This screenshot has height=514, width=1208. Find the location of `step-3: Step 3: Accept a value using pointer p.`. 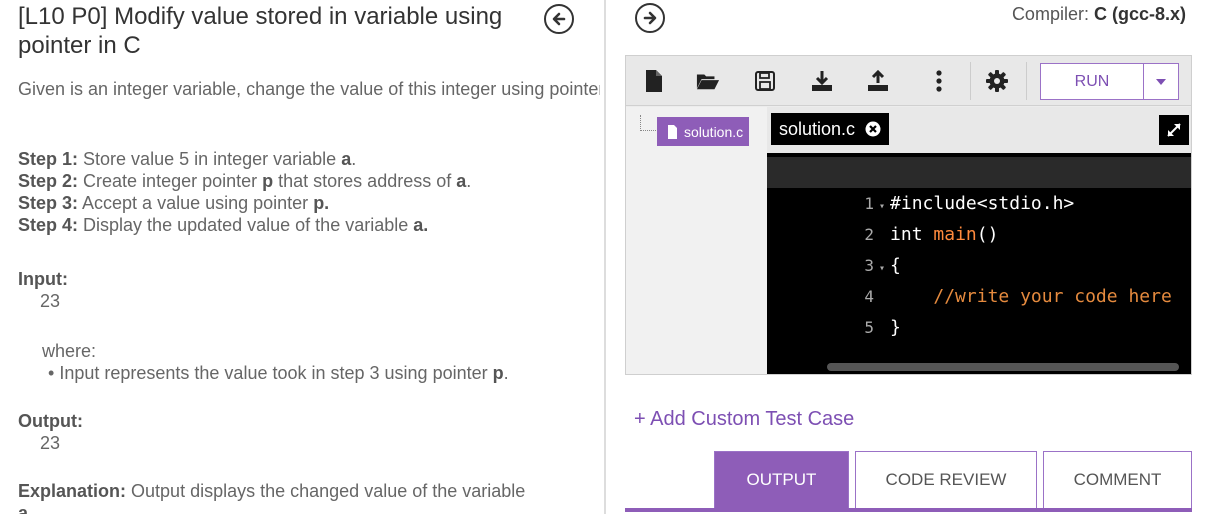

step-3: Step 3: Accept a value using pointer p. is located at coordinates (173, 203).